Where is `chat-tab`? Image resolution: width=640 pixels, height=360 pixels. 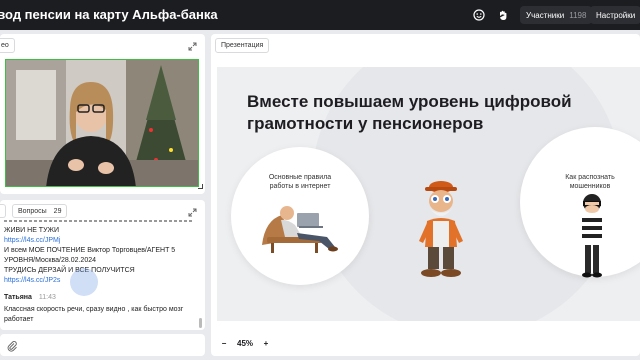 chat-tab is located at coordinates (3, 211).